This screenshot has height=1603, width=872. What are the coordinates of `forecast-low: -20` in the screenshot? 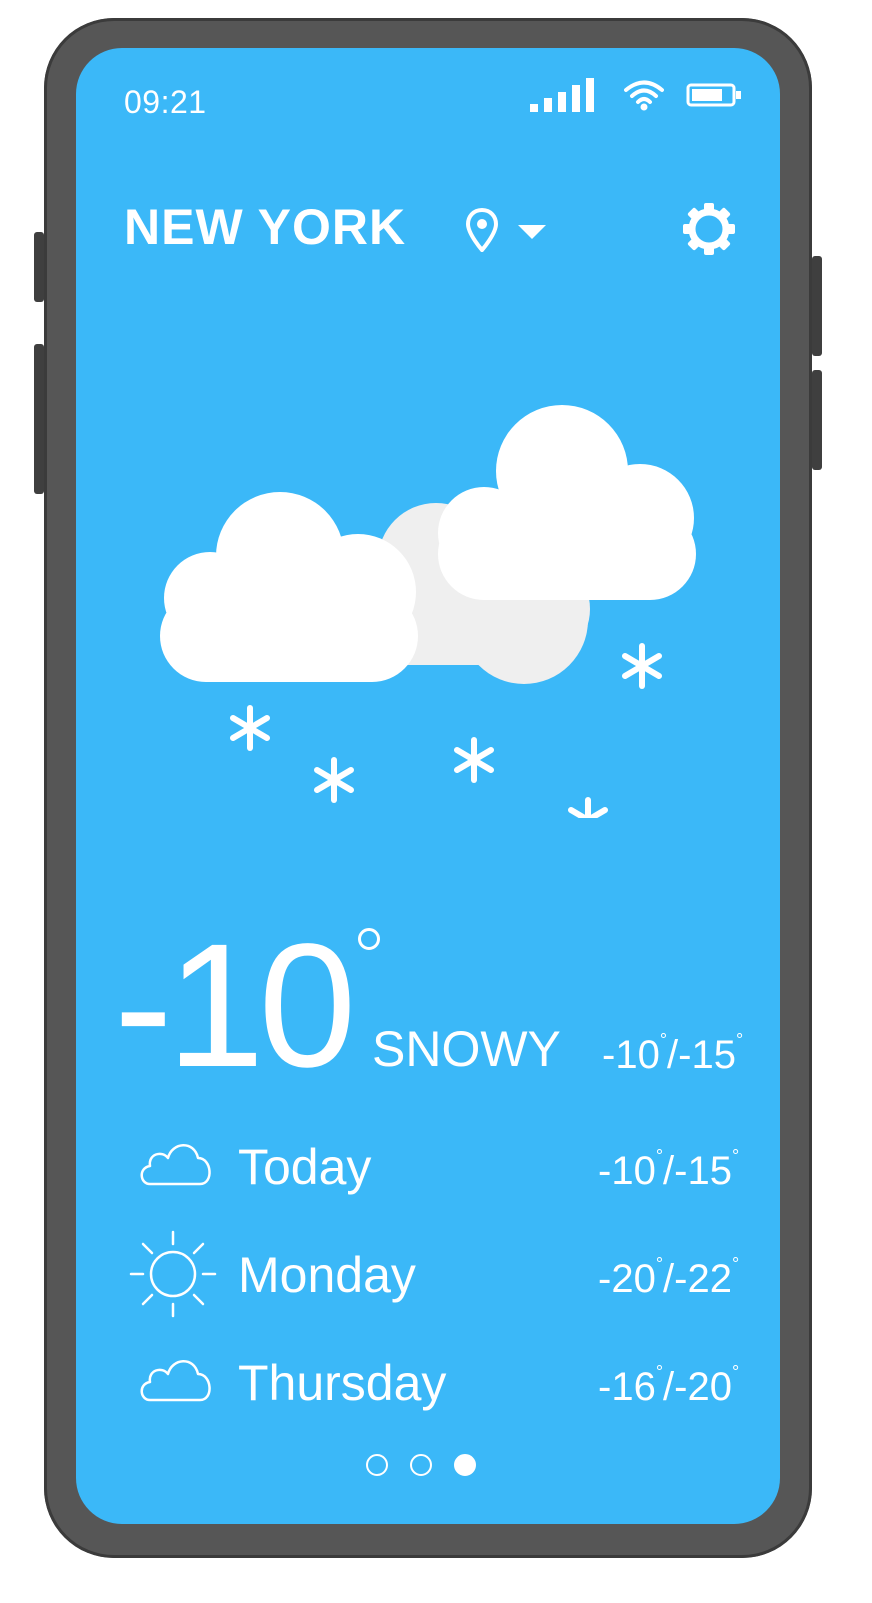 It's located at (703, 1387).